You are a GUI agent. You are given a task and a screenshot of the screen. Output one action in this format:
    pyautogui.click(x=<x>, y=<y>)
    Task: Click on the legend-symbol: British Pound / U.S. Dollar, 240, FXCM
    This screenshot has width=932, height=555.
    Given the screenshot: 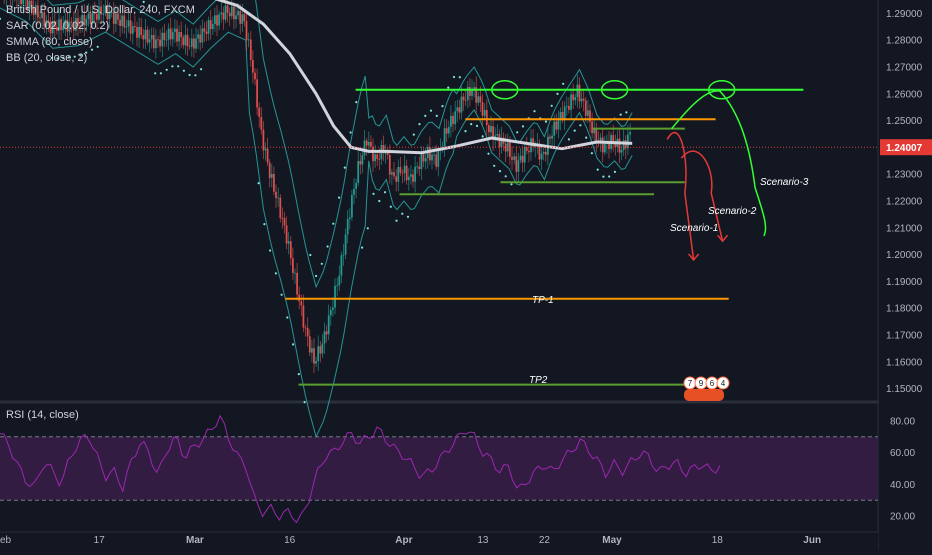 What is the action you would take?
    pyautogui.click(x=100, y=10)
    